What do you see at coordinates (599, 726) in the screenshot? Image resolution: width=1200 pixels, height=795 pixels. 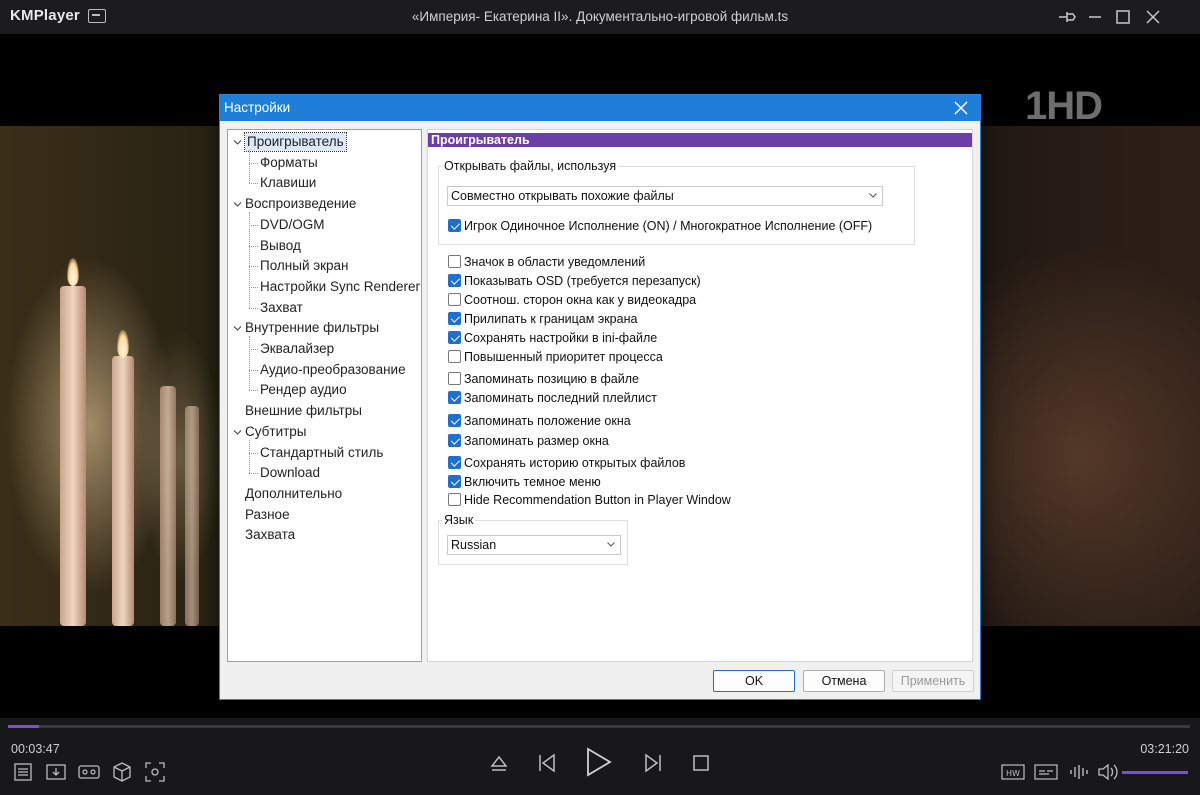 I see `seek-bar` at bounding box center [599, 726].